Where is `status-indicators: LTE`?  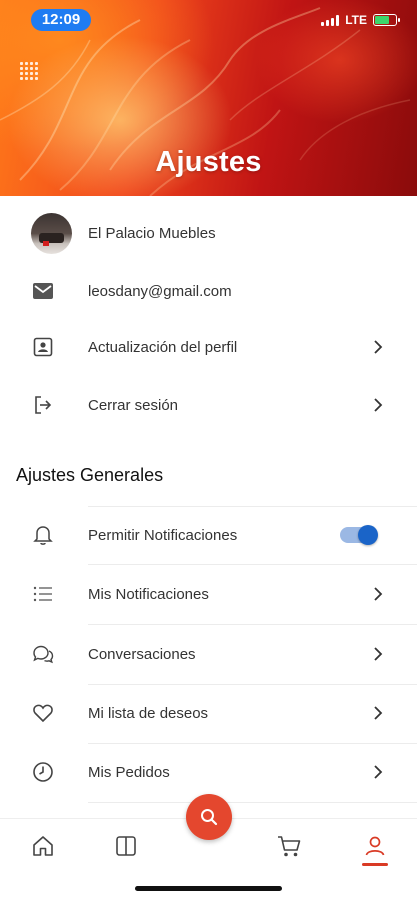
status-indicators: LTE is located at coordinates (360, 20).